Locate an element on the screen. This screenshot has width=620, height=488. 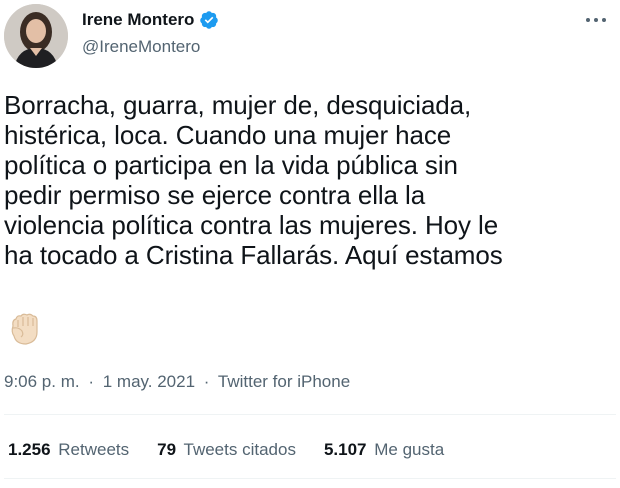
avatar is located at coordinates (36, 36).